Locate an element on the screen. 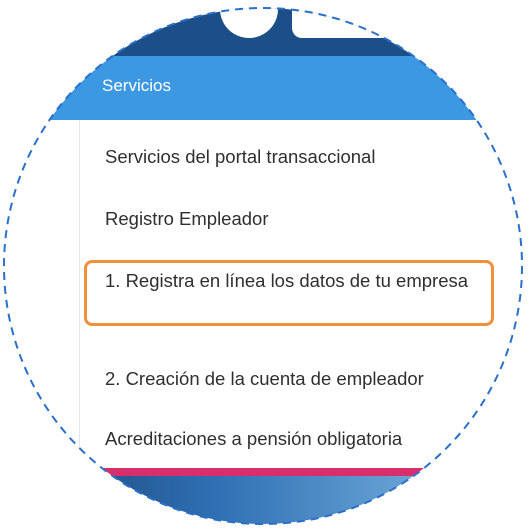 The image size is (530, 530). highlight-frame is located at coordinates (289, 293).